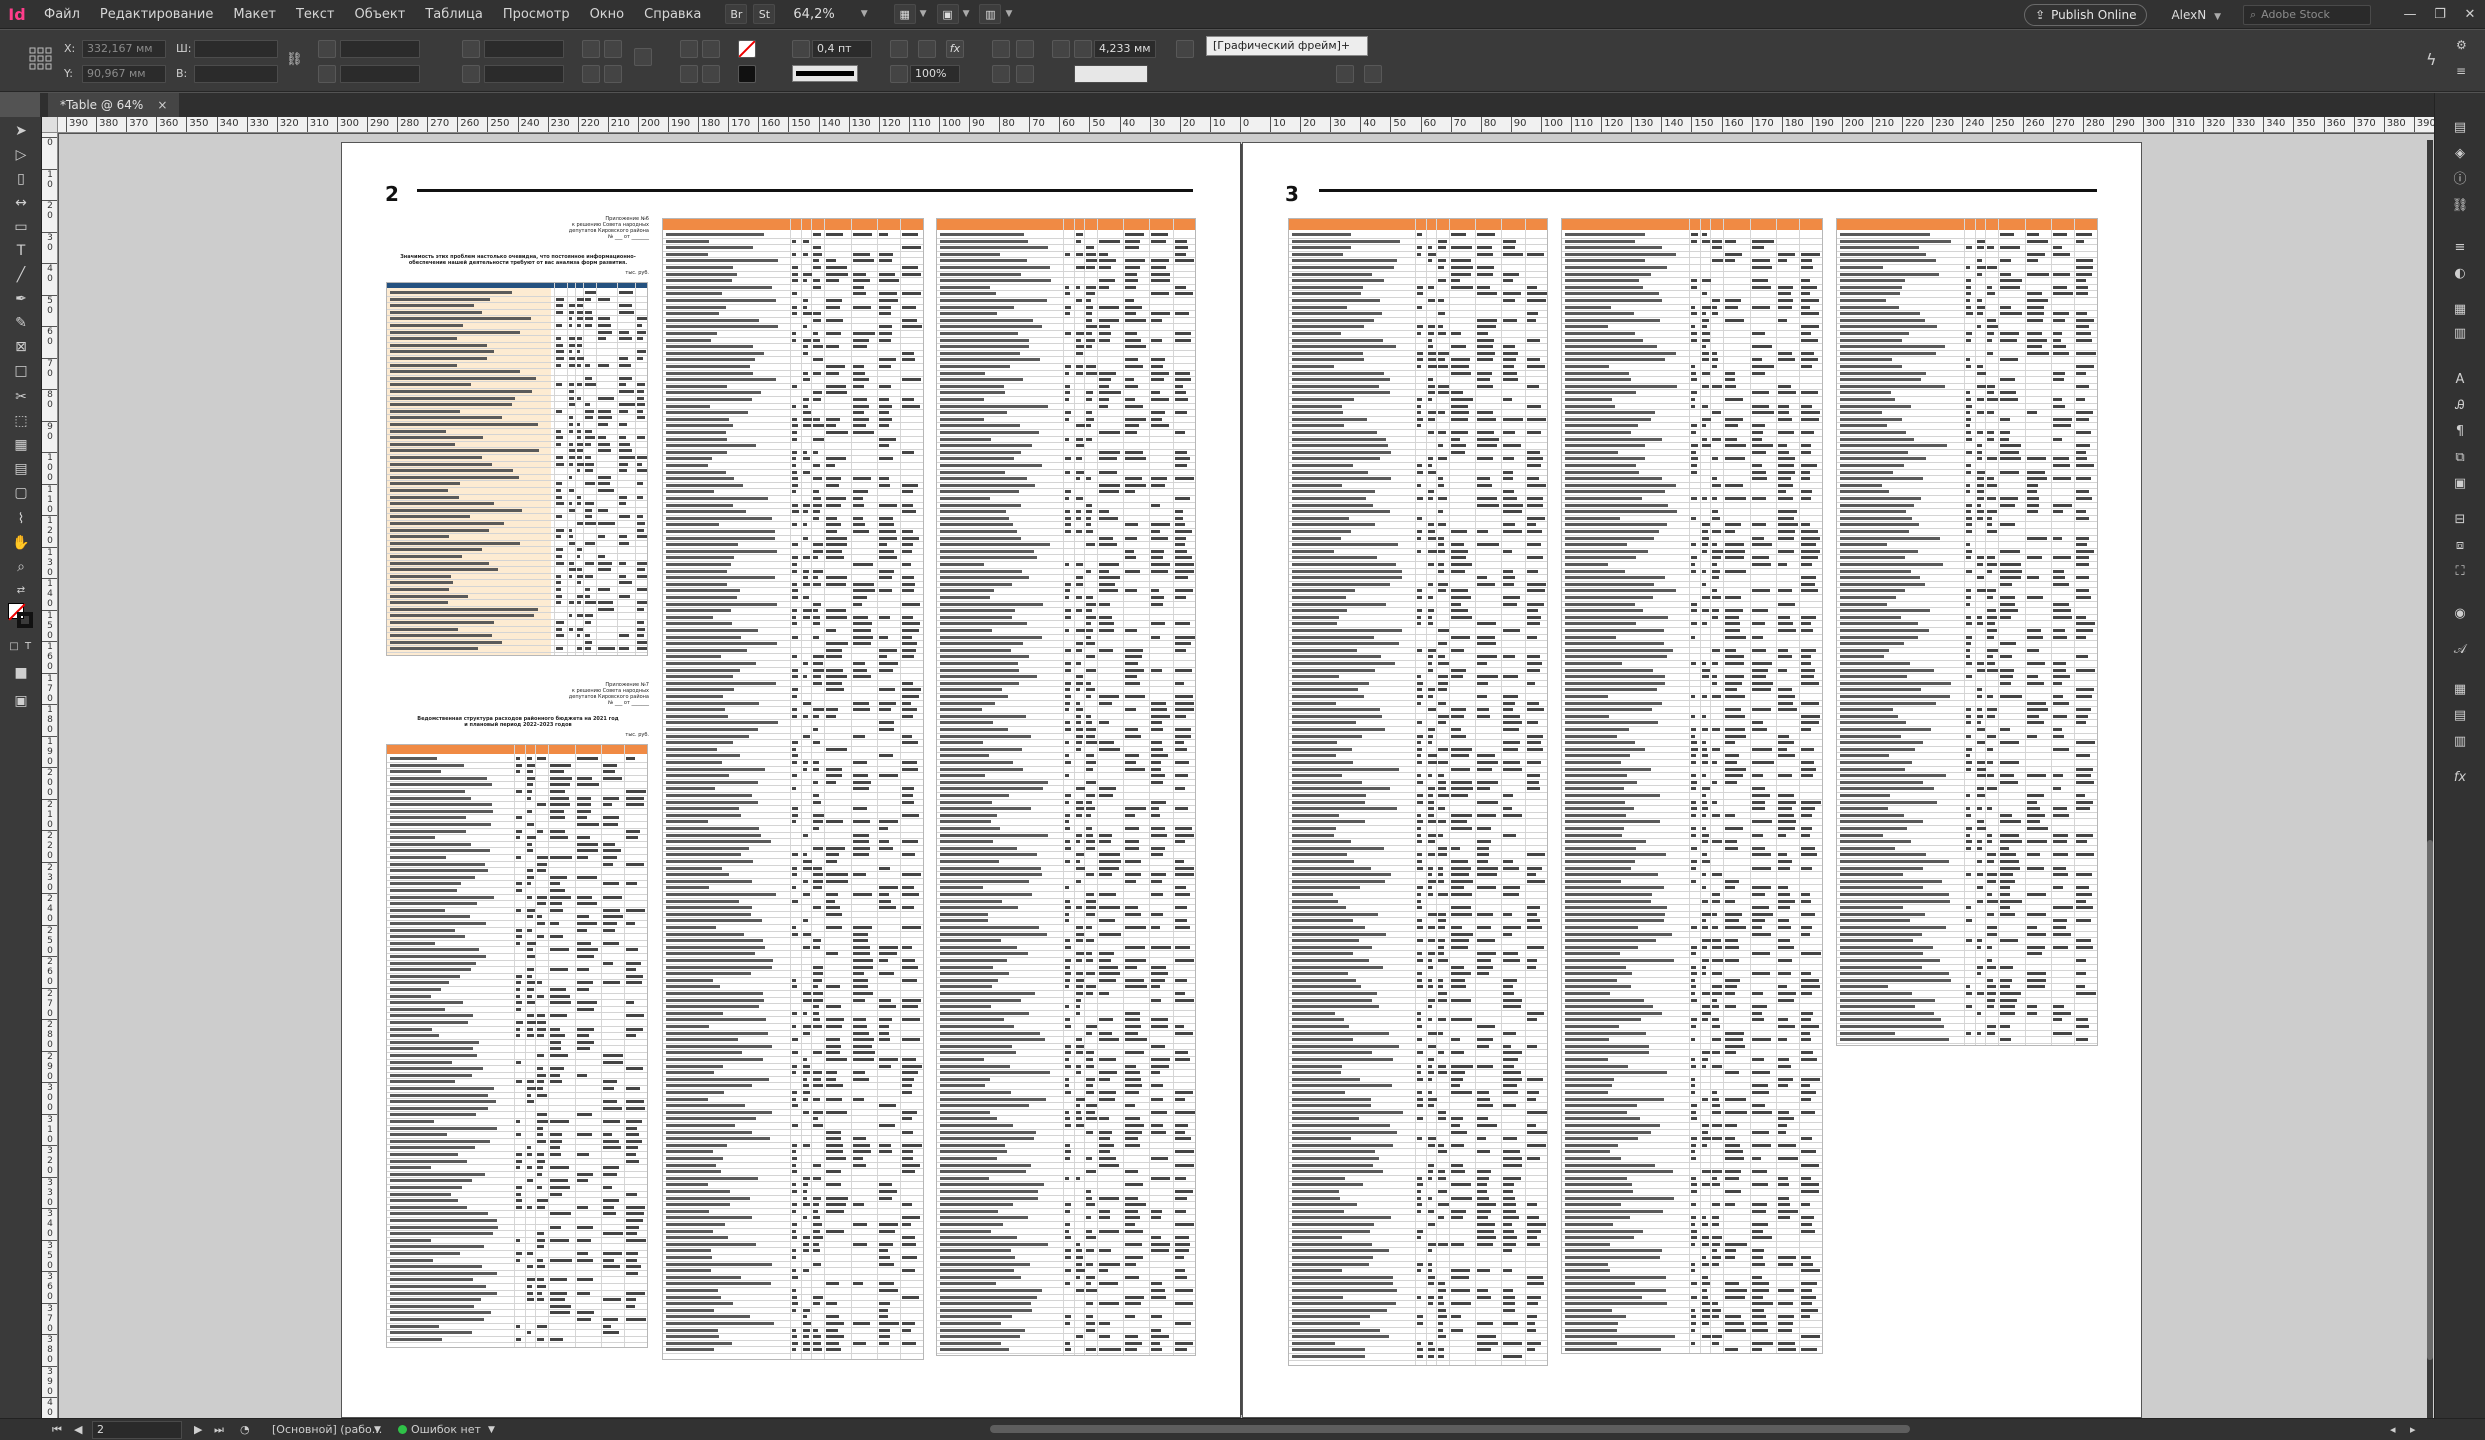 This screenshot has height=1440, width=2485. Describe the element at coordinates (21, 543) in the screenshot. I see `hand-tool-icon: ✋` at that location.